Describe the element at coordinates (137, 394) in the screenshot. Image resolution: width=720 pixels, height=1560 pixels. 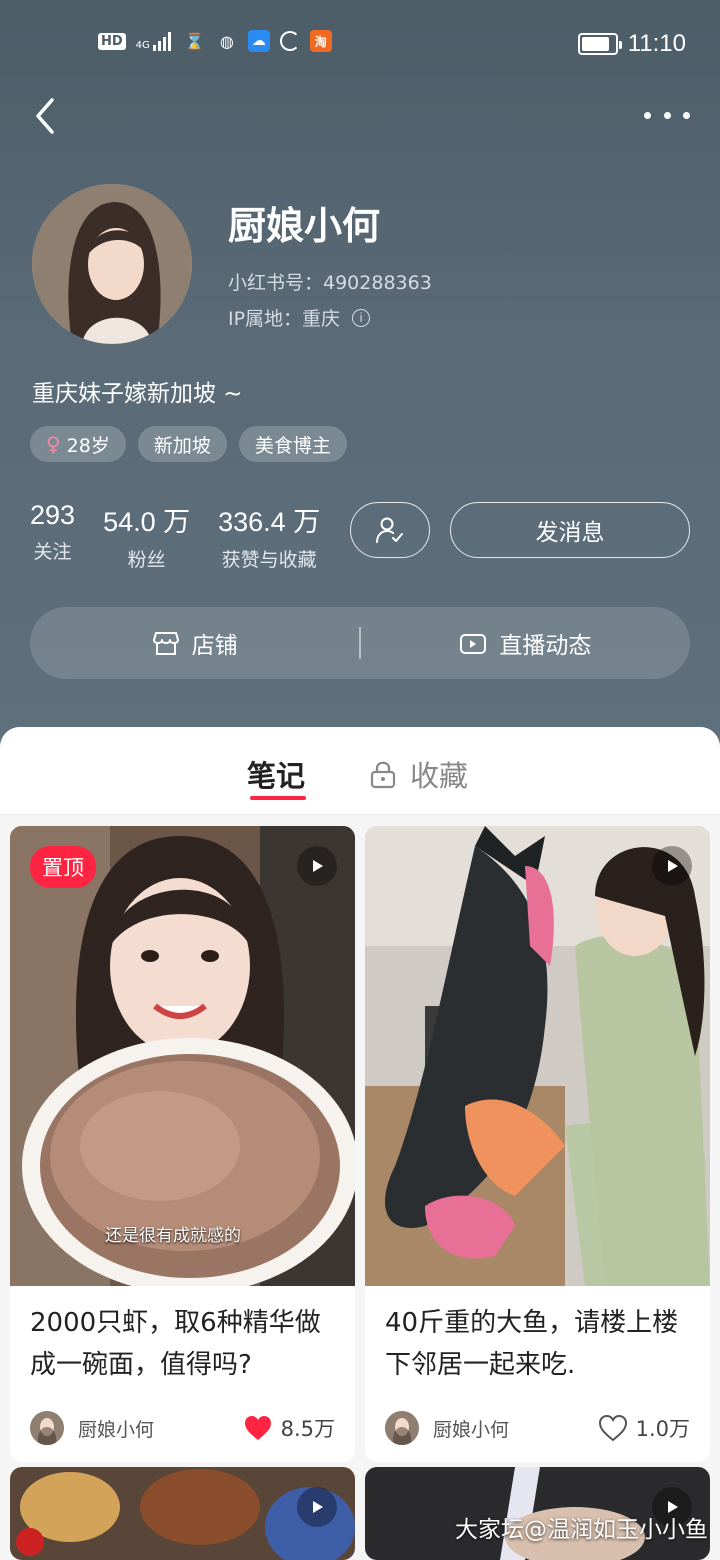
I see `profile-bio: 重庆妹子嫁新加坡 ~` at that location.